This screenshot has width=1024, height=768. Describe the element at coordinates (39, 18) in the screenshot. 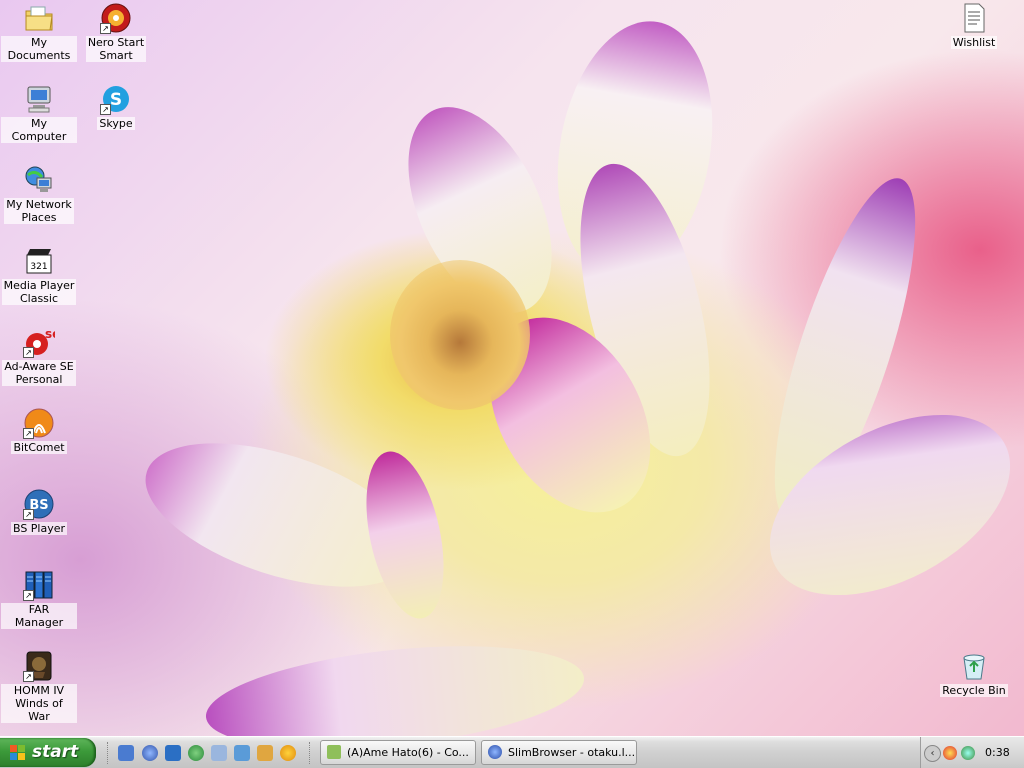

I see `folder-documents-icon` at that location.